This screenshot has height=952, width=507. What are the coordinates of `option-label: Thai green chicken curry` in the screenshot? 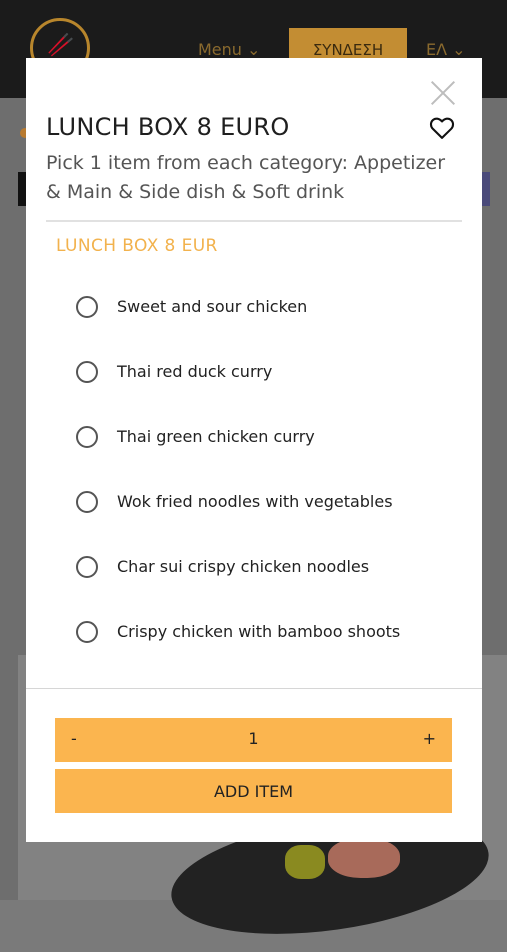 It's located at (216, 436).